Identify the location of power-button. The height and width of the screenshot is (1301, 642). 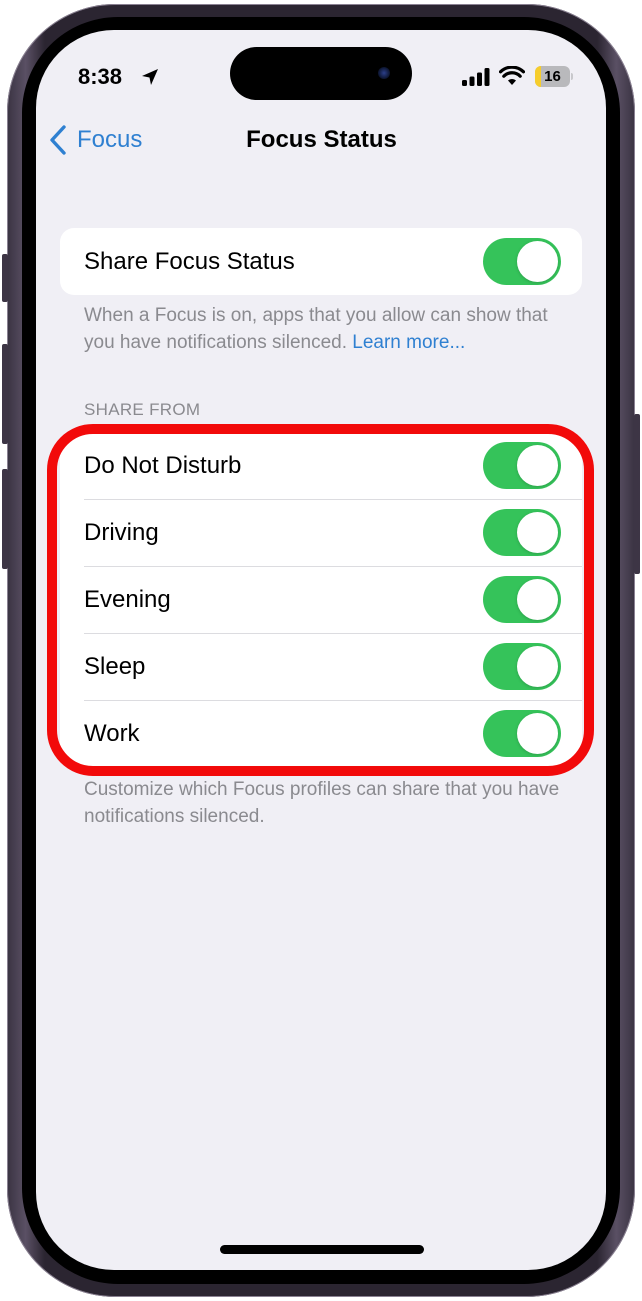
(637, 494).